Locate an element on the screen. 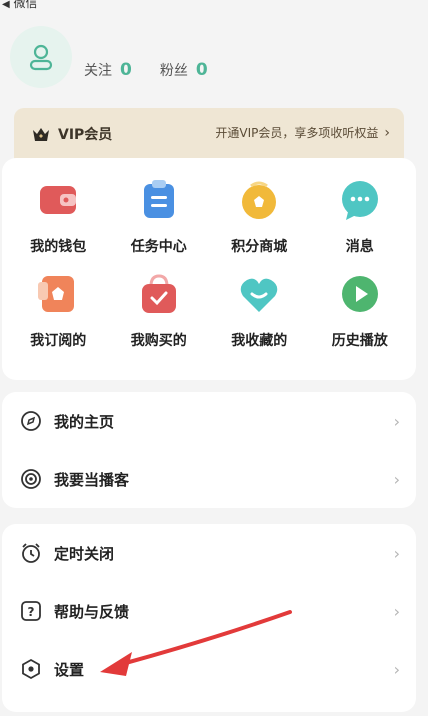 The height and width of the screenshot is (716, 428). grid-item-messages: 消息 is located at coordinates (360, 225).